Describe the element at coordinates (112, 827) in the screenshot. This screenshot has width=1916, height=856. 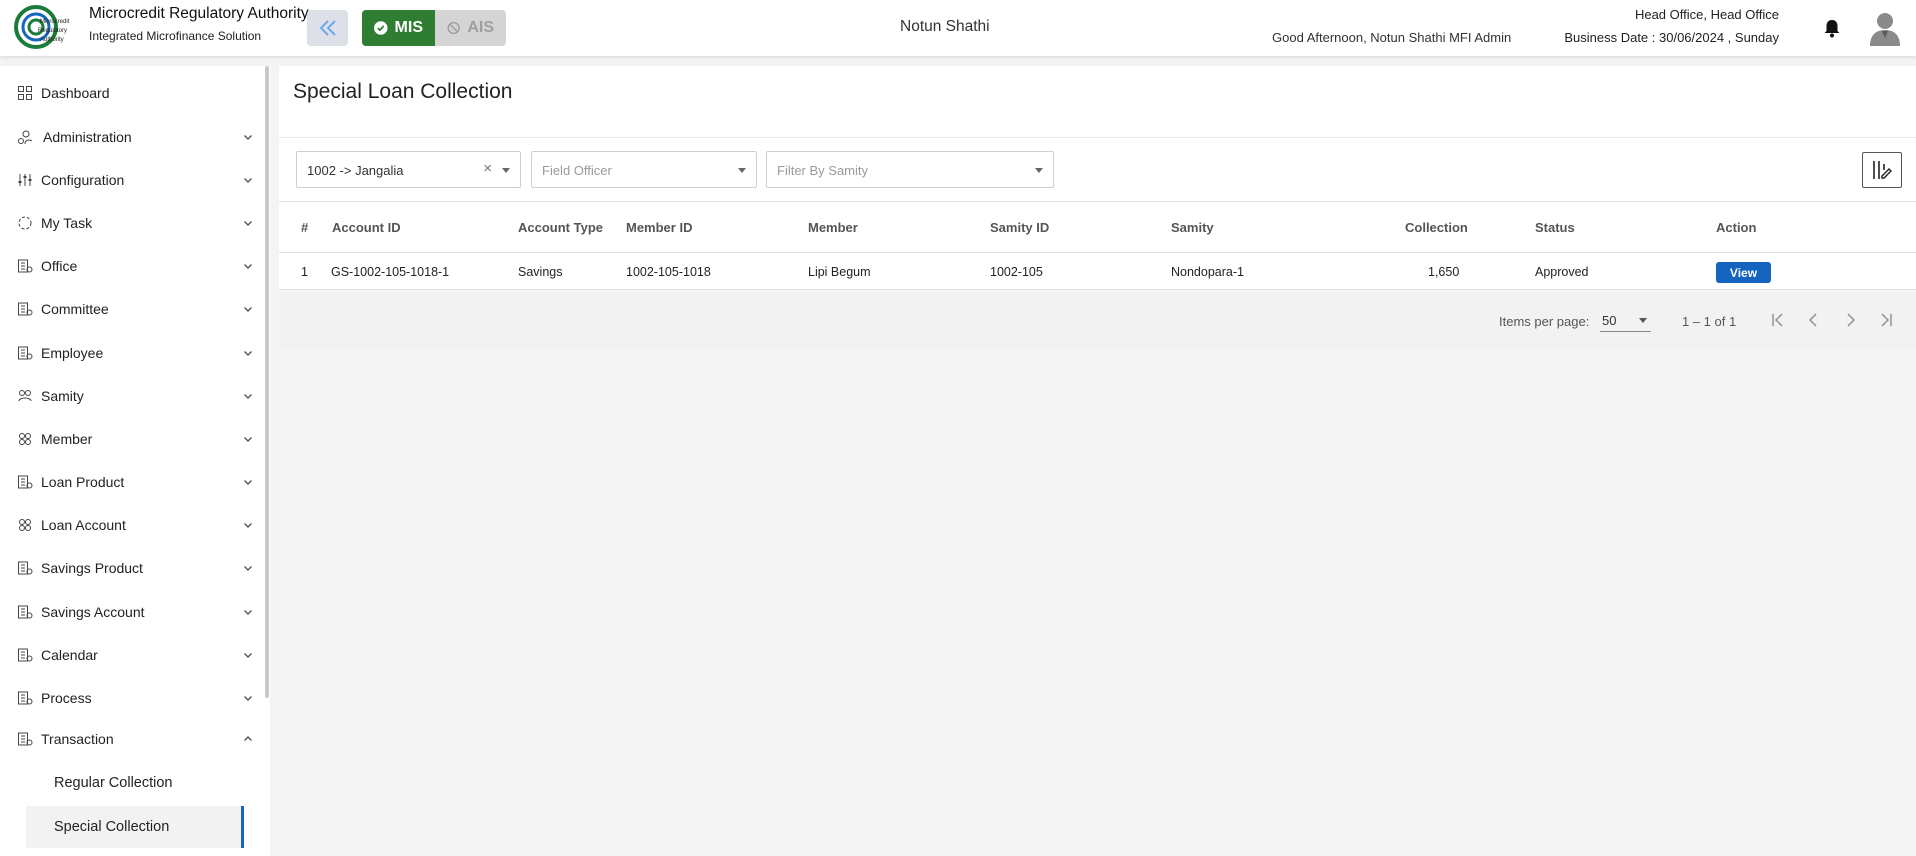
I see `sidebar-subitem-label: Special Collection` at that location.